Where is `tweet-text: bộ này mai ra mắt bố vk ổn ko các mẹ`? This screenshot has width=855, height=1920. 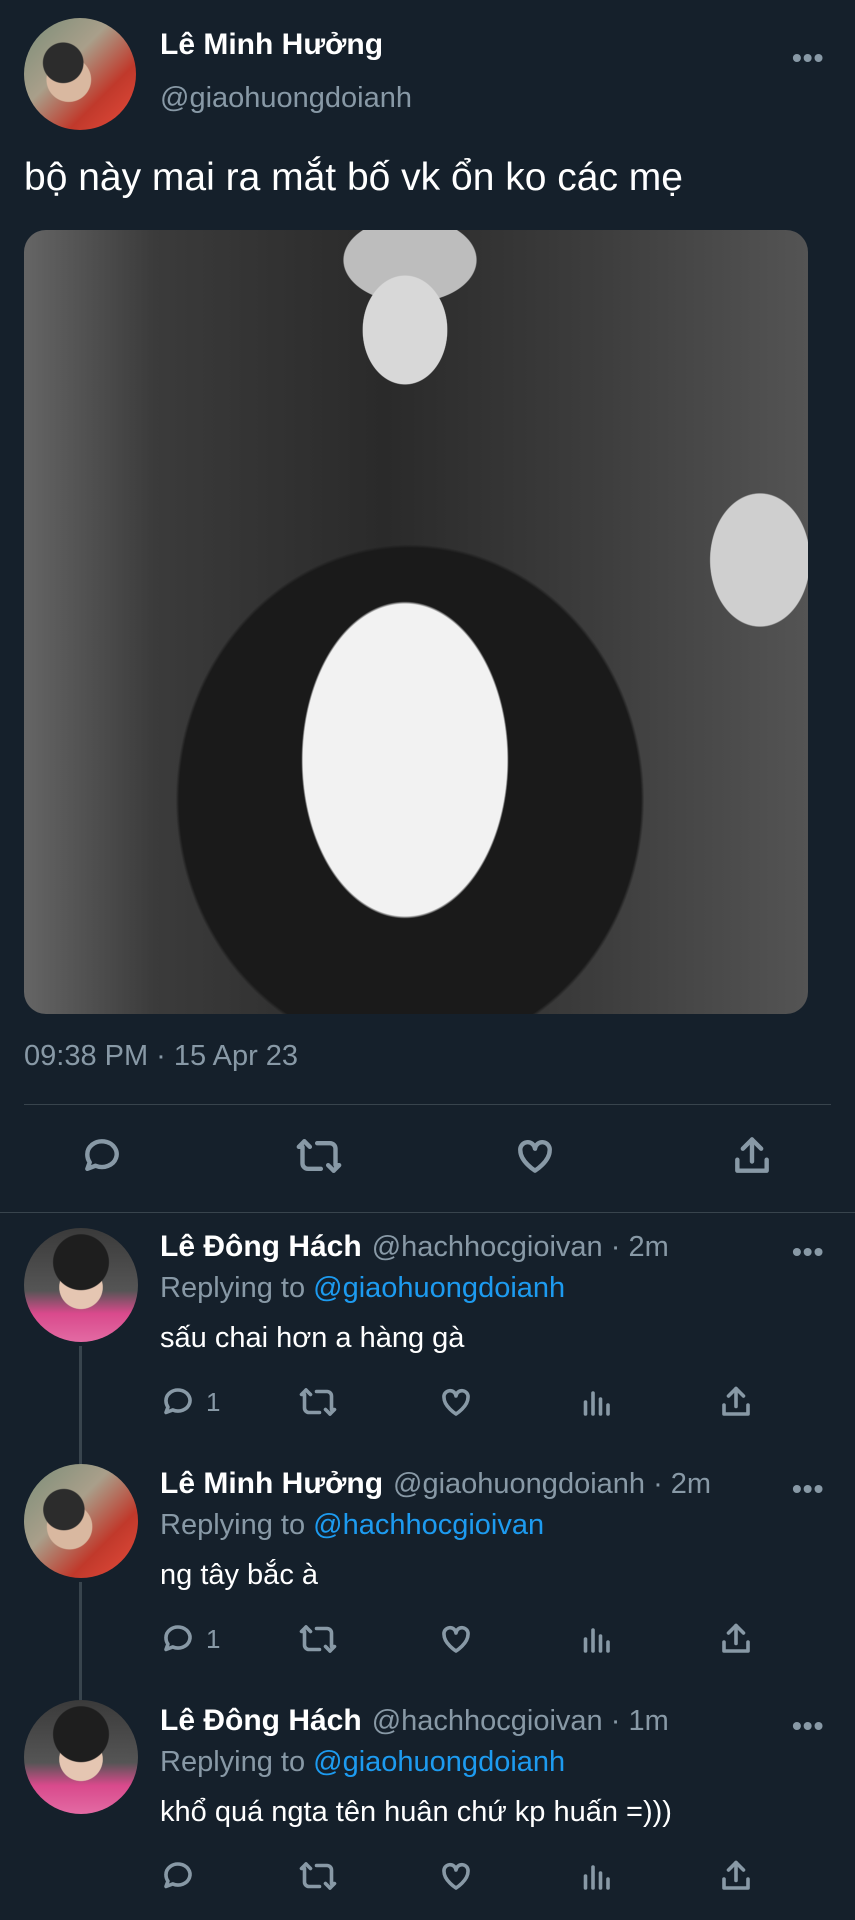
tweet-text: bộ này mai ra mắt bố vk ổn ko các mẹ is located at coordinates (353, 177).